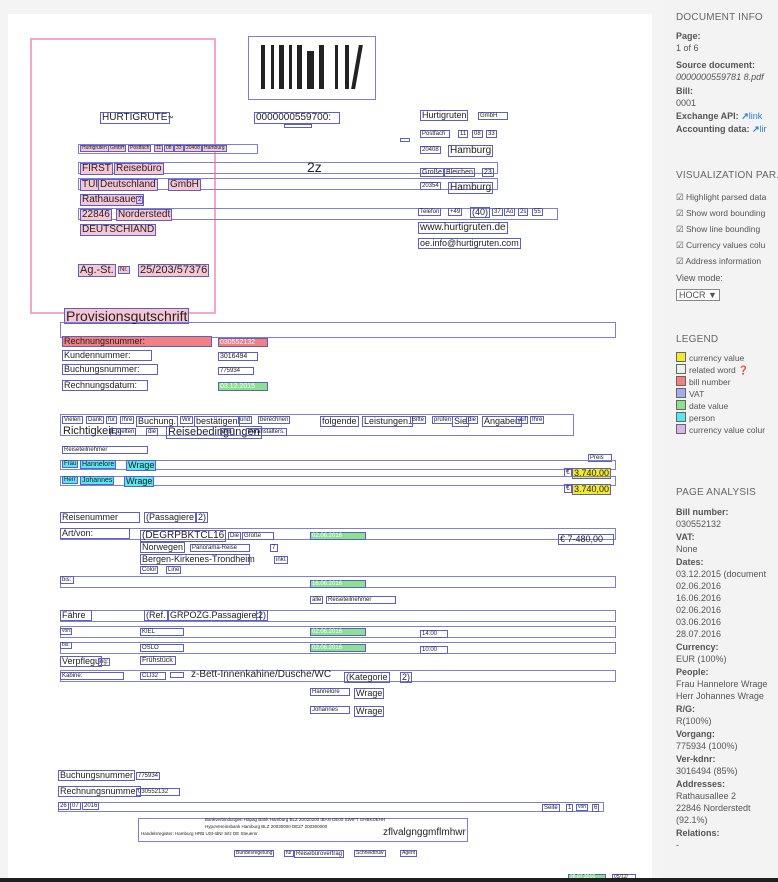  Describe the element at coordinates (149, 570) in the screenshot. I see `color-line-word: Color` at that location.